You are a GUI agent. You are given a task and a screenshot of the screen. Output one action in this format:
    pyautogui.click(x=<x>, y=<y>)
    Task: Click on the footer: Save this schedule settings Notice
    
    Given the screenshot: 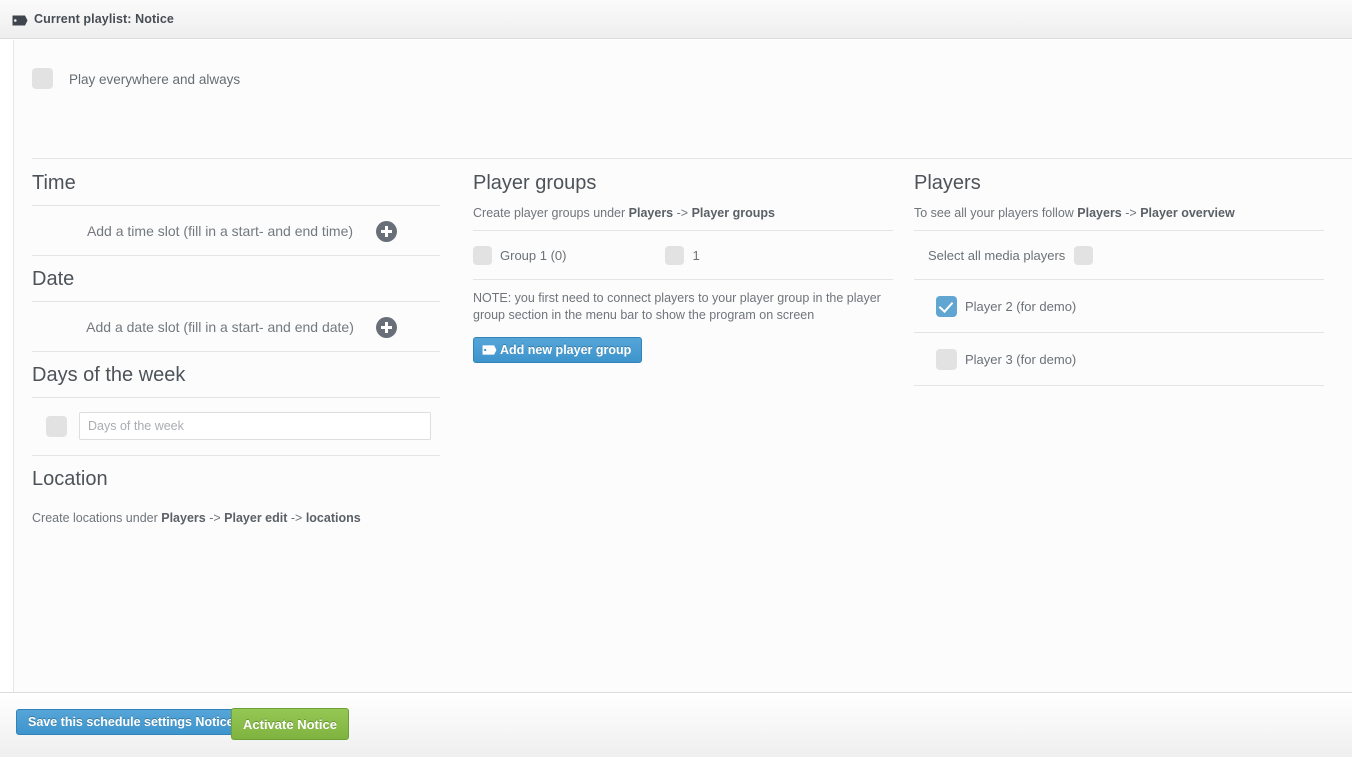 What is the action you would take?
    pyautogui.click(x=676, y=724)
    